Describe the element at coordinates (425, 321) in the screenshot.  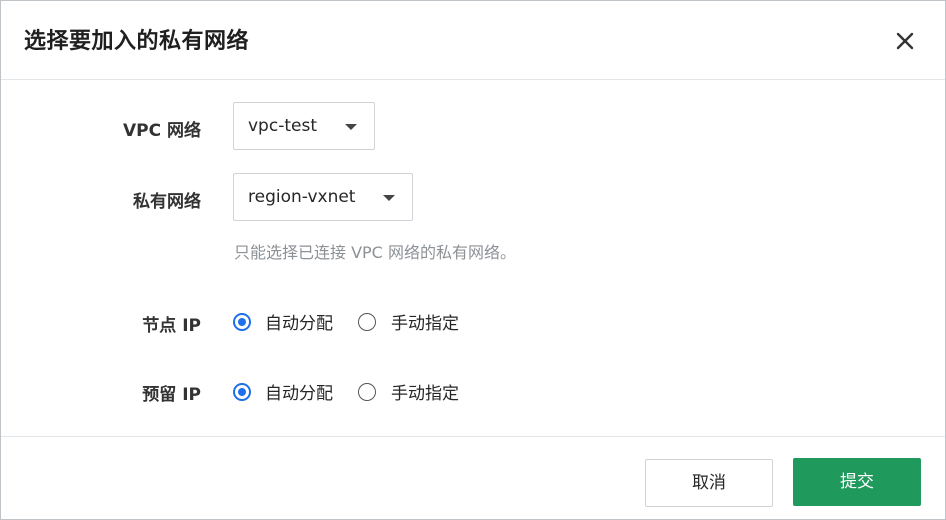
I see `node-ip-manual-label: 手动指定` at that location.